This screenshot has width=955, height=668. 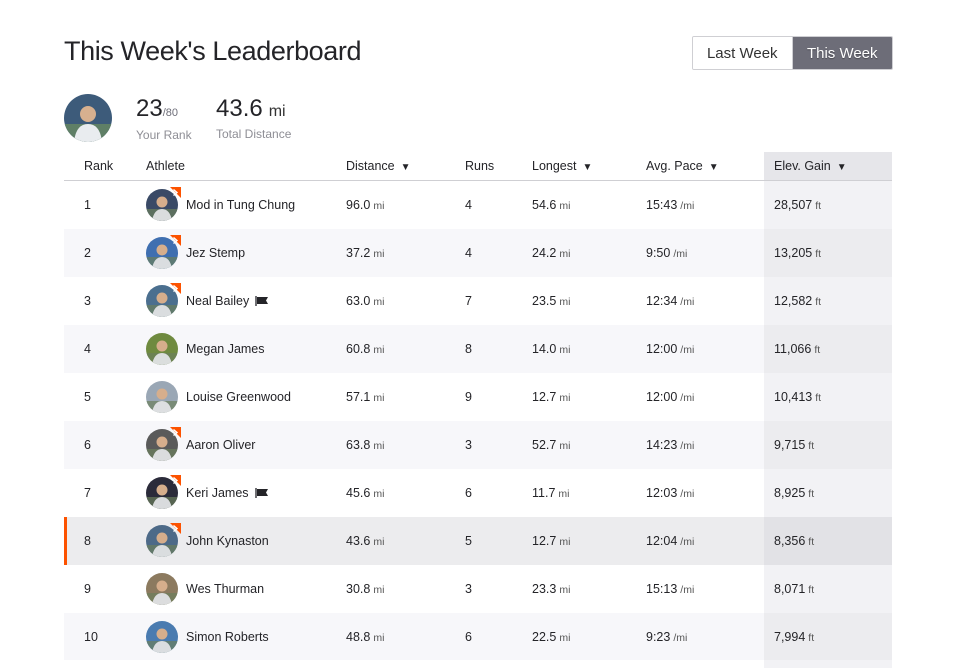 I want to click on col-longest-header: Longest ▼, so click(x=562, y=166).